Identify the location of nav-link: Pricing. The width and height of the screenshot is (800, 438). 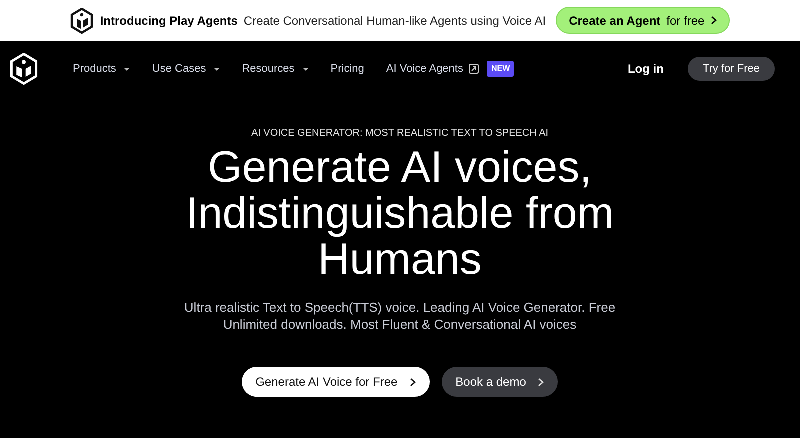
(347, 69).